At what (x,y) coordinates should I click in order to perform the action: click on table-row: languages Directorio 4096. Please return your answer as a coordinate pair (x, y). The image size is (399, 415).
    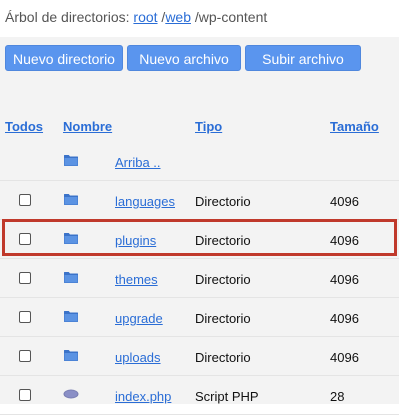
    Looking at the image, I should click on (199, 201).